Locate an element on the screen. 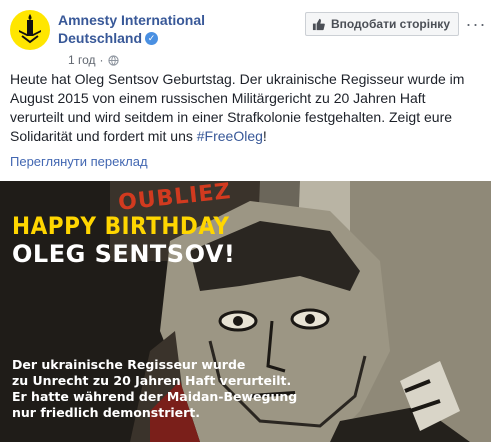 The height and width of the screenshot is (442, 491). hashtag-link: #FreeOleg is located at coordinates (230, 136).